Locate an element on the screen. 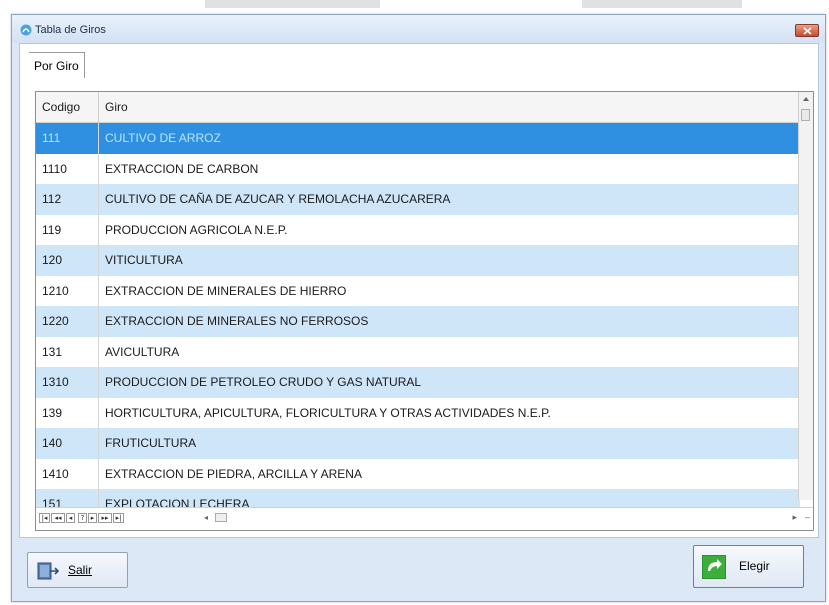 The height and width of the screenshot is (605, 829). app-icon is located at coordinates (26, 30).